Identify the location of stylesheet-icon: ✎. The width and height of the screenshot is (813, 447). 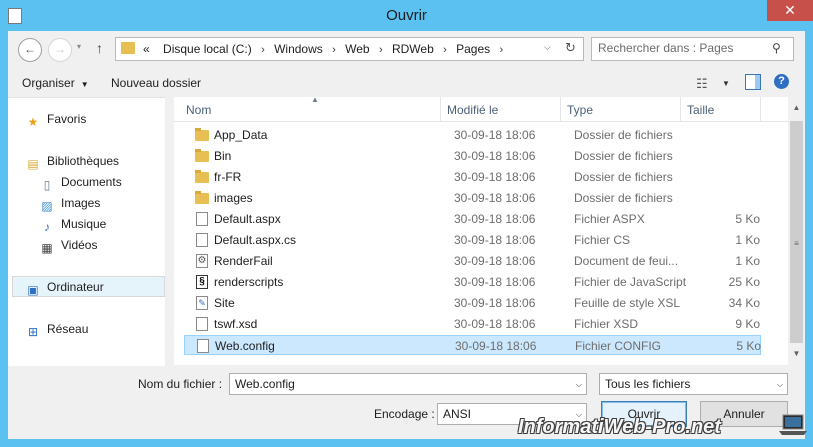
(202, 303).